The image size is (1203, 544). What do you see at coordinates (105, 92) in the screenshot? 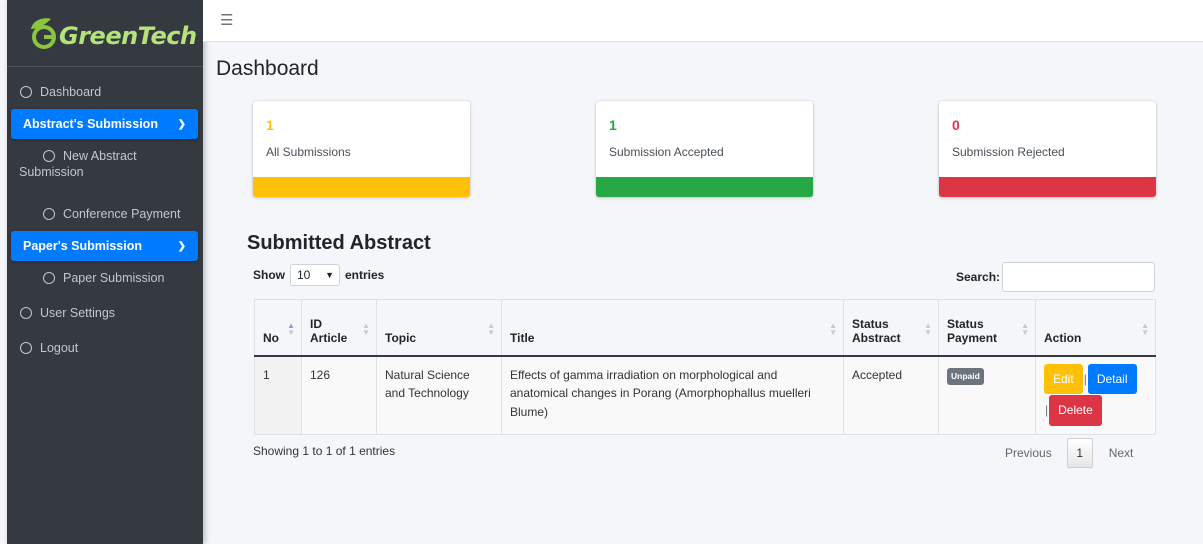
I see `sidebar-item-dashboard: Dashboard` at bounding box center [105, 92].